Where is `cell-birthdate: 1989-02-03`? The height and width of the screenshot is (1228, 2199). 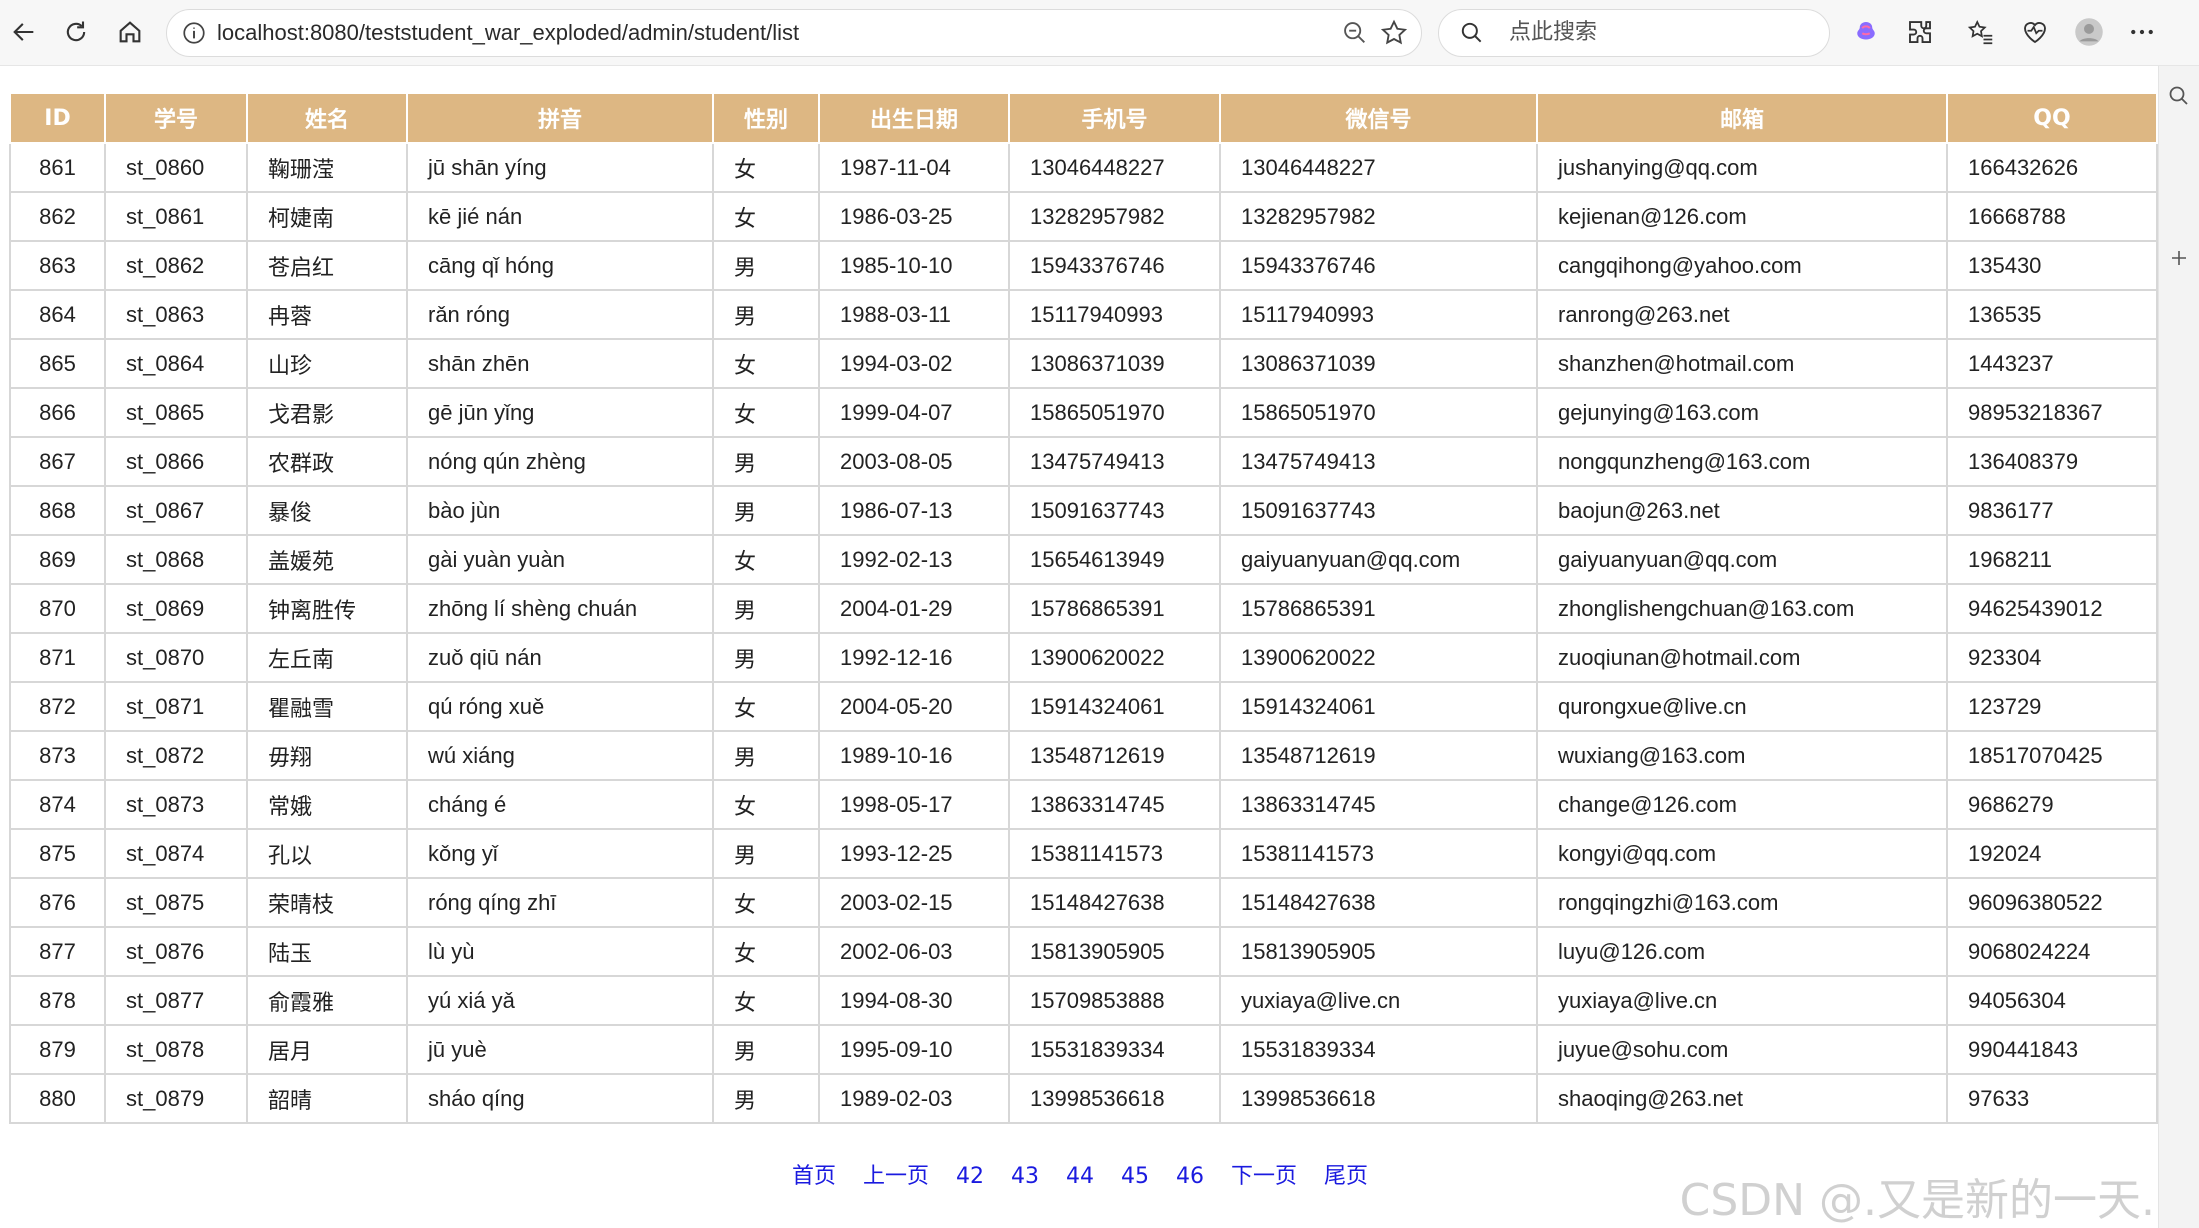 cell-birthdate: 1989-02-03 is located at coordinates (914, 1098).